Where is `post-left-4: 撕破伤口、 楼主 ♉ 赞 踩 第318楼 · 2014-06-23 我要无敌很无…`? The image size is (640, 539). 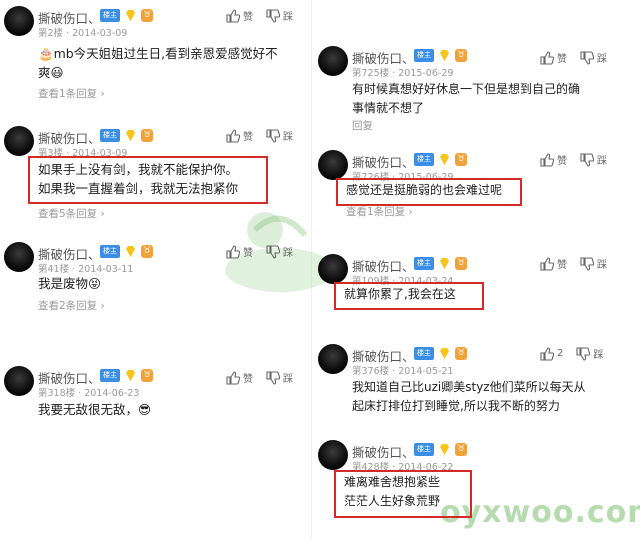
post-left-4: 撕破伤口、 楼主 ♉ 赞 踩 第318楼 · 2014-06-23 我要无敌很无… is located at coordinates (154, 396).